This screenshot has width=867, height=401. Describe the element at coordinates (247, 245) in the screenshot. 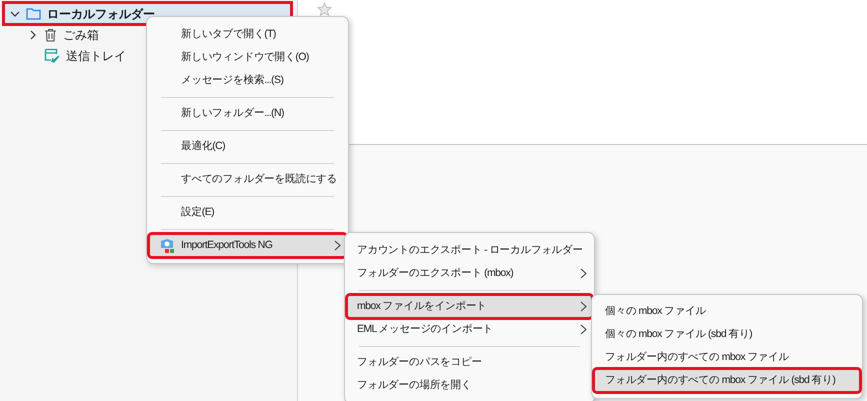

I see `menu-item: ImportExportTools NG` at that location.